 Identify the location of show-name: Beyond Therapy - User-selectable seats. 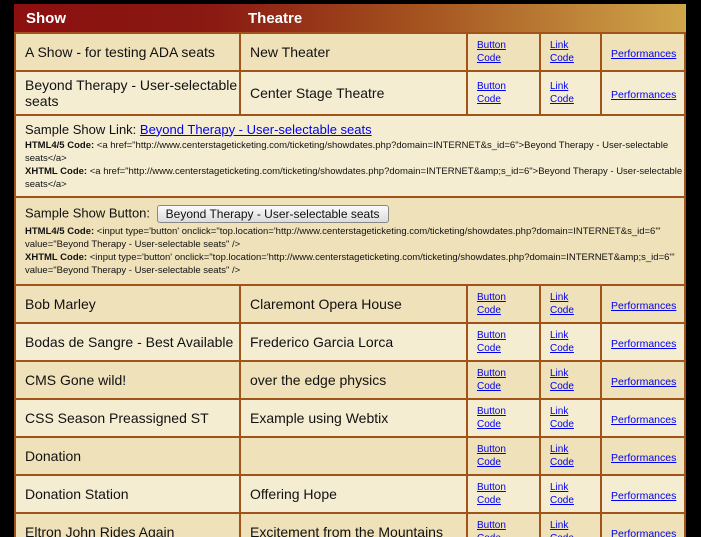
(127, 93).